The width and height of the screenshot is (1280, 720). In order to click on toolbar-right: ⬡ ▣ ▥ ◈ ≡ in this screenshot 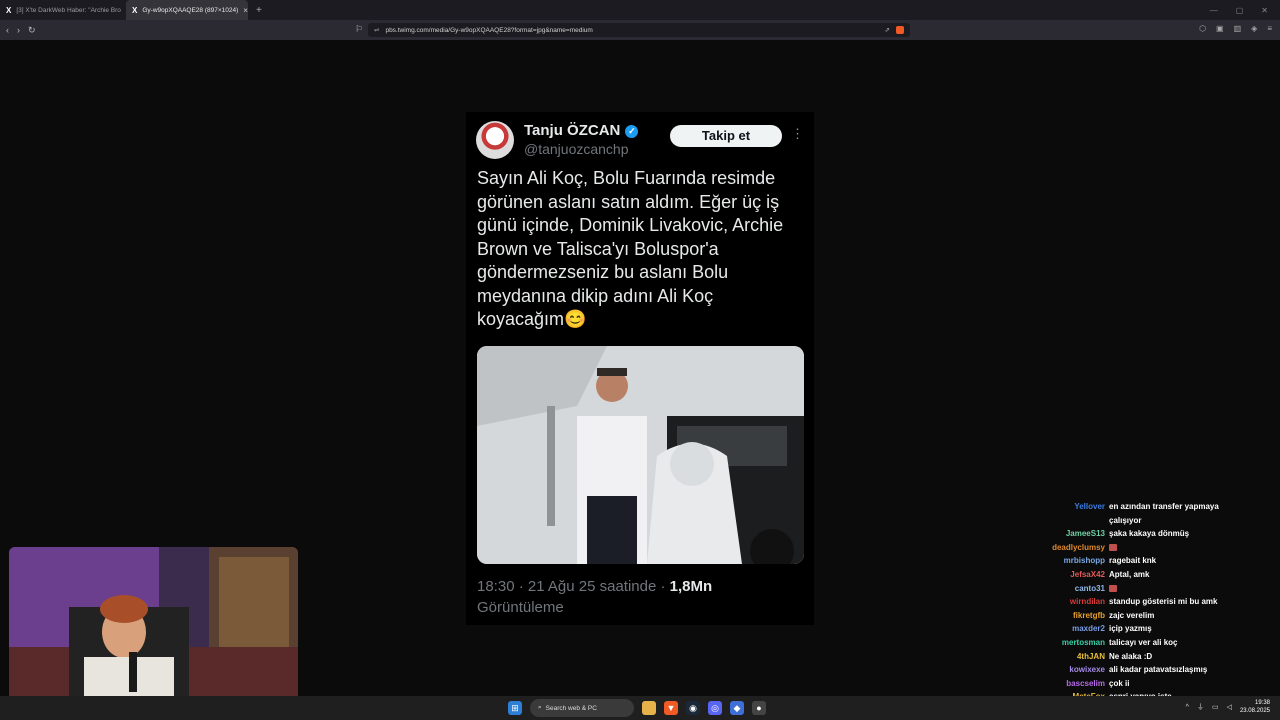, I will do `click(1235, 28)`.